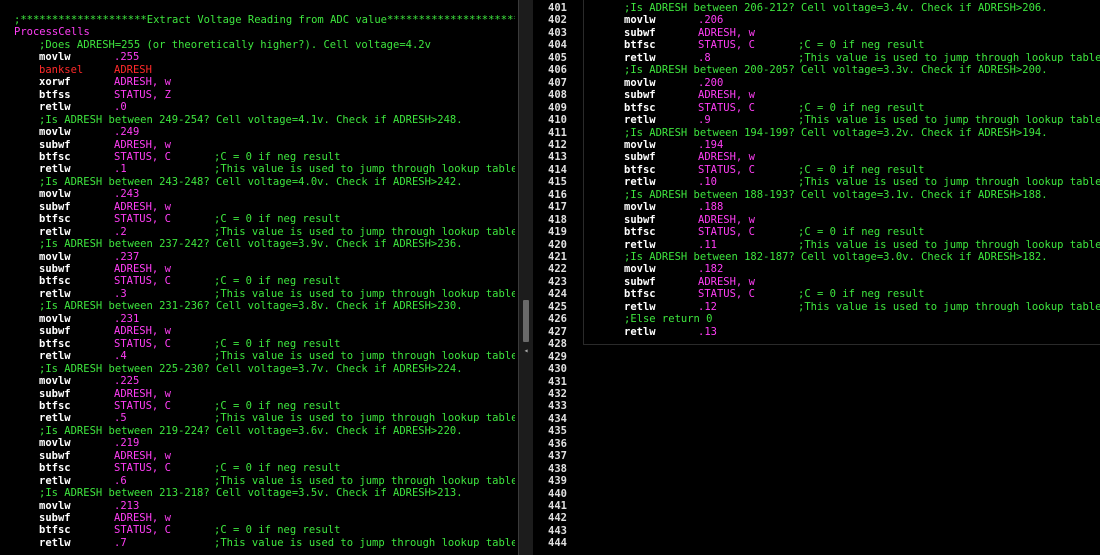 This screenshot has width=1100, height=555. What do you see at coordinates (127, 57) in the screenshot?
I see `operand: .255` at bounding box center [127, 57].